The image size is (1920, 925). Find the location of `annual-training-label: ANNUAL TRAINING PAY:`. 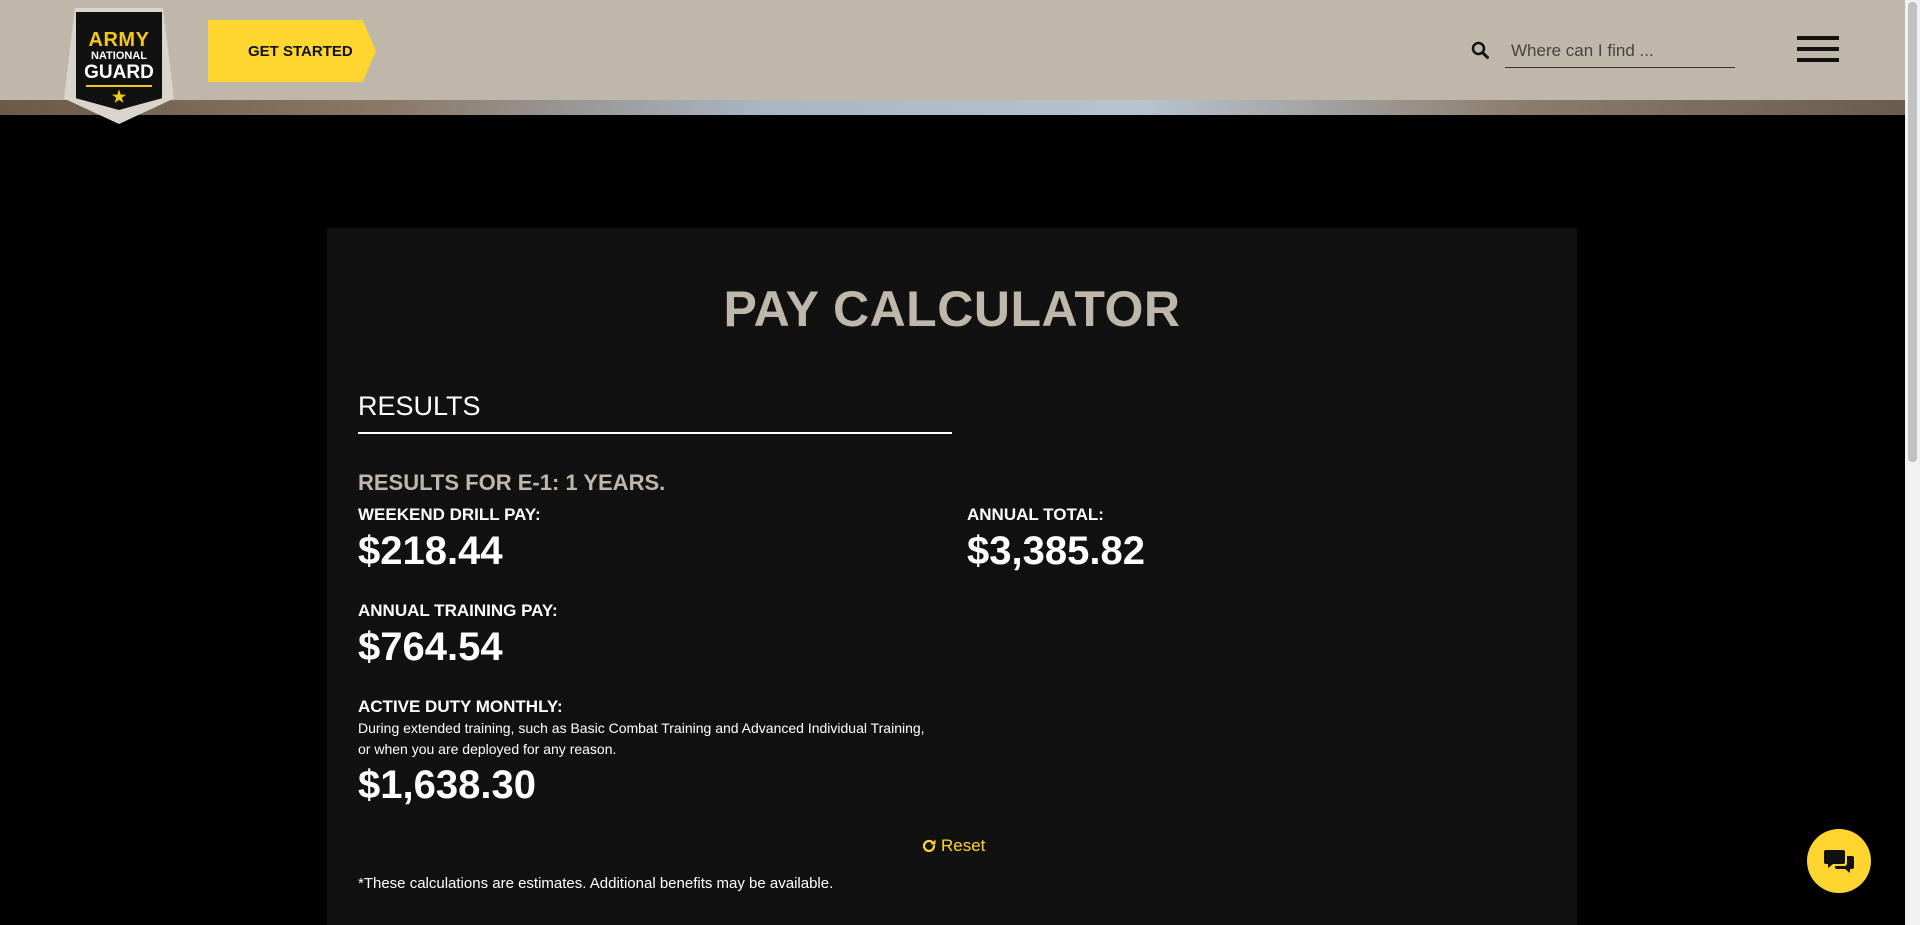

annual-training-label: ANNUAL TRAINING PAY: is located at coordinates (458, 610).